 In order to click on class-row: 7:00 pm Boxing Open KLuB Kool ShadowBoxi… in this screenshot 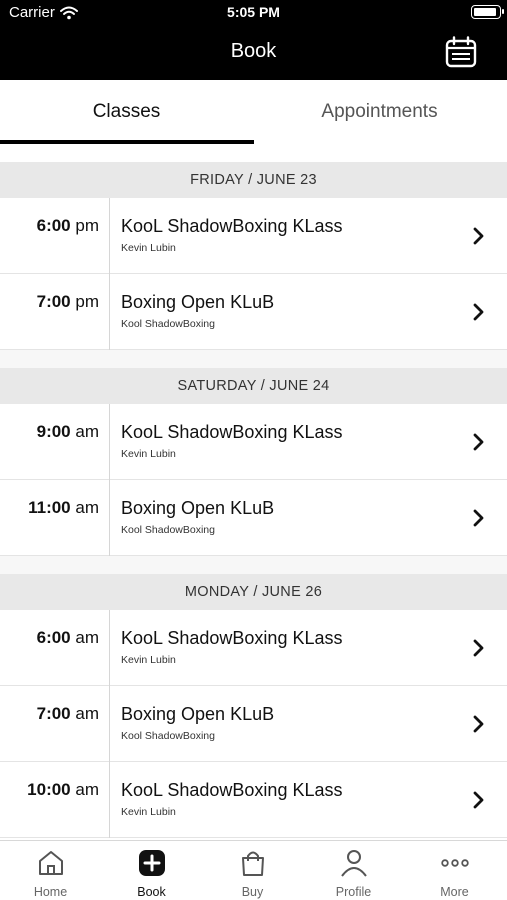, I will do `click(253, 312)`.